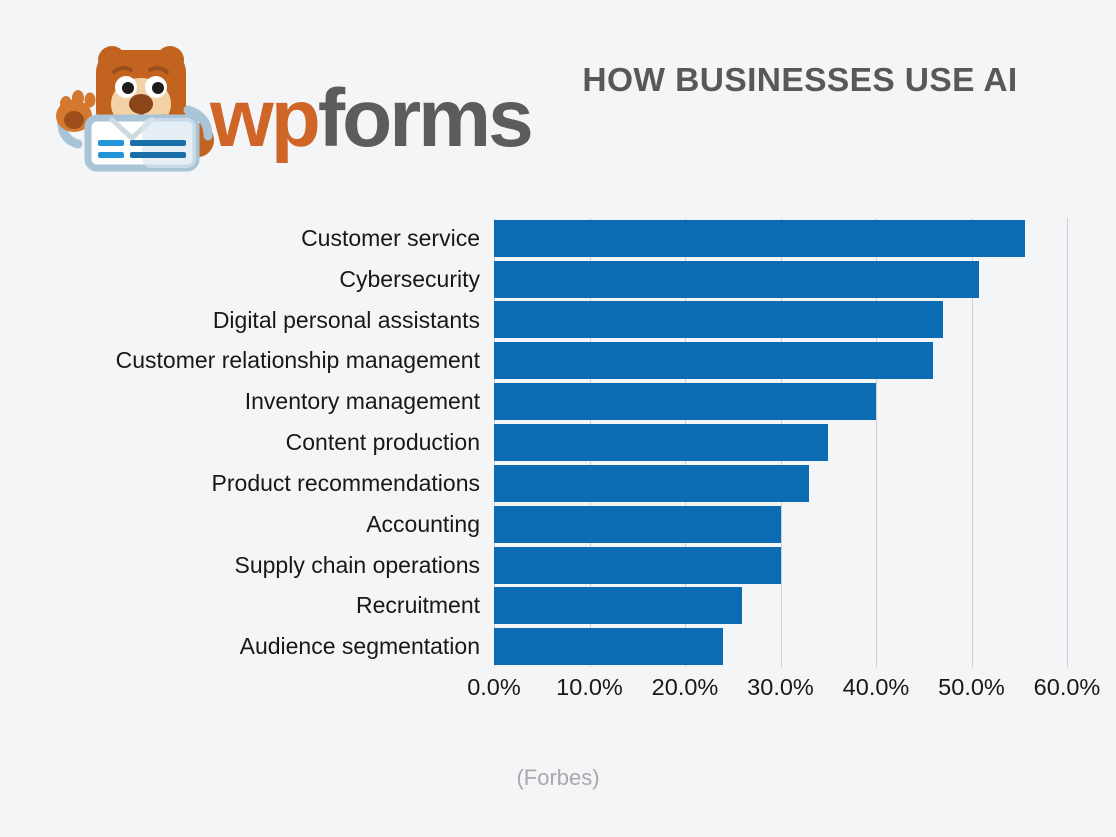  I want to click on x-tick-label: 40.0%, so click(876, 687).